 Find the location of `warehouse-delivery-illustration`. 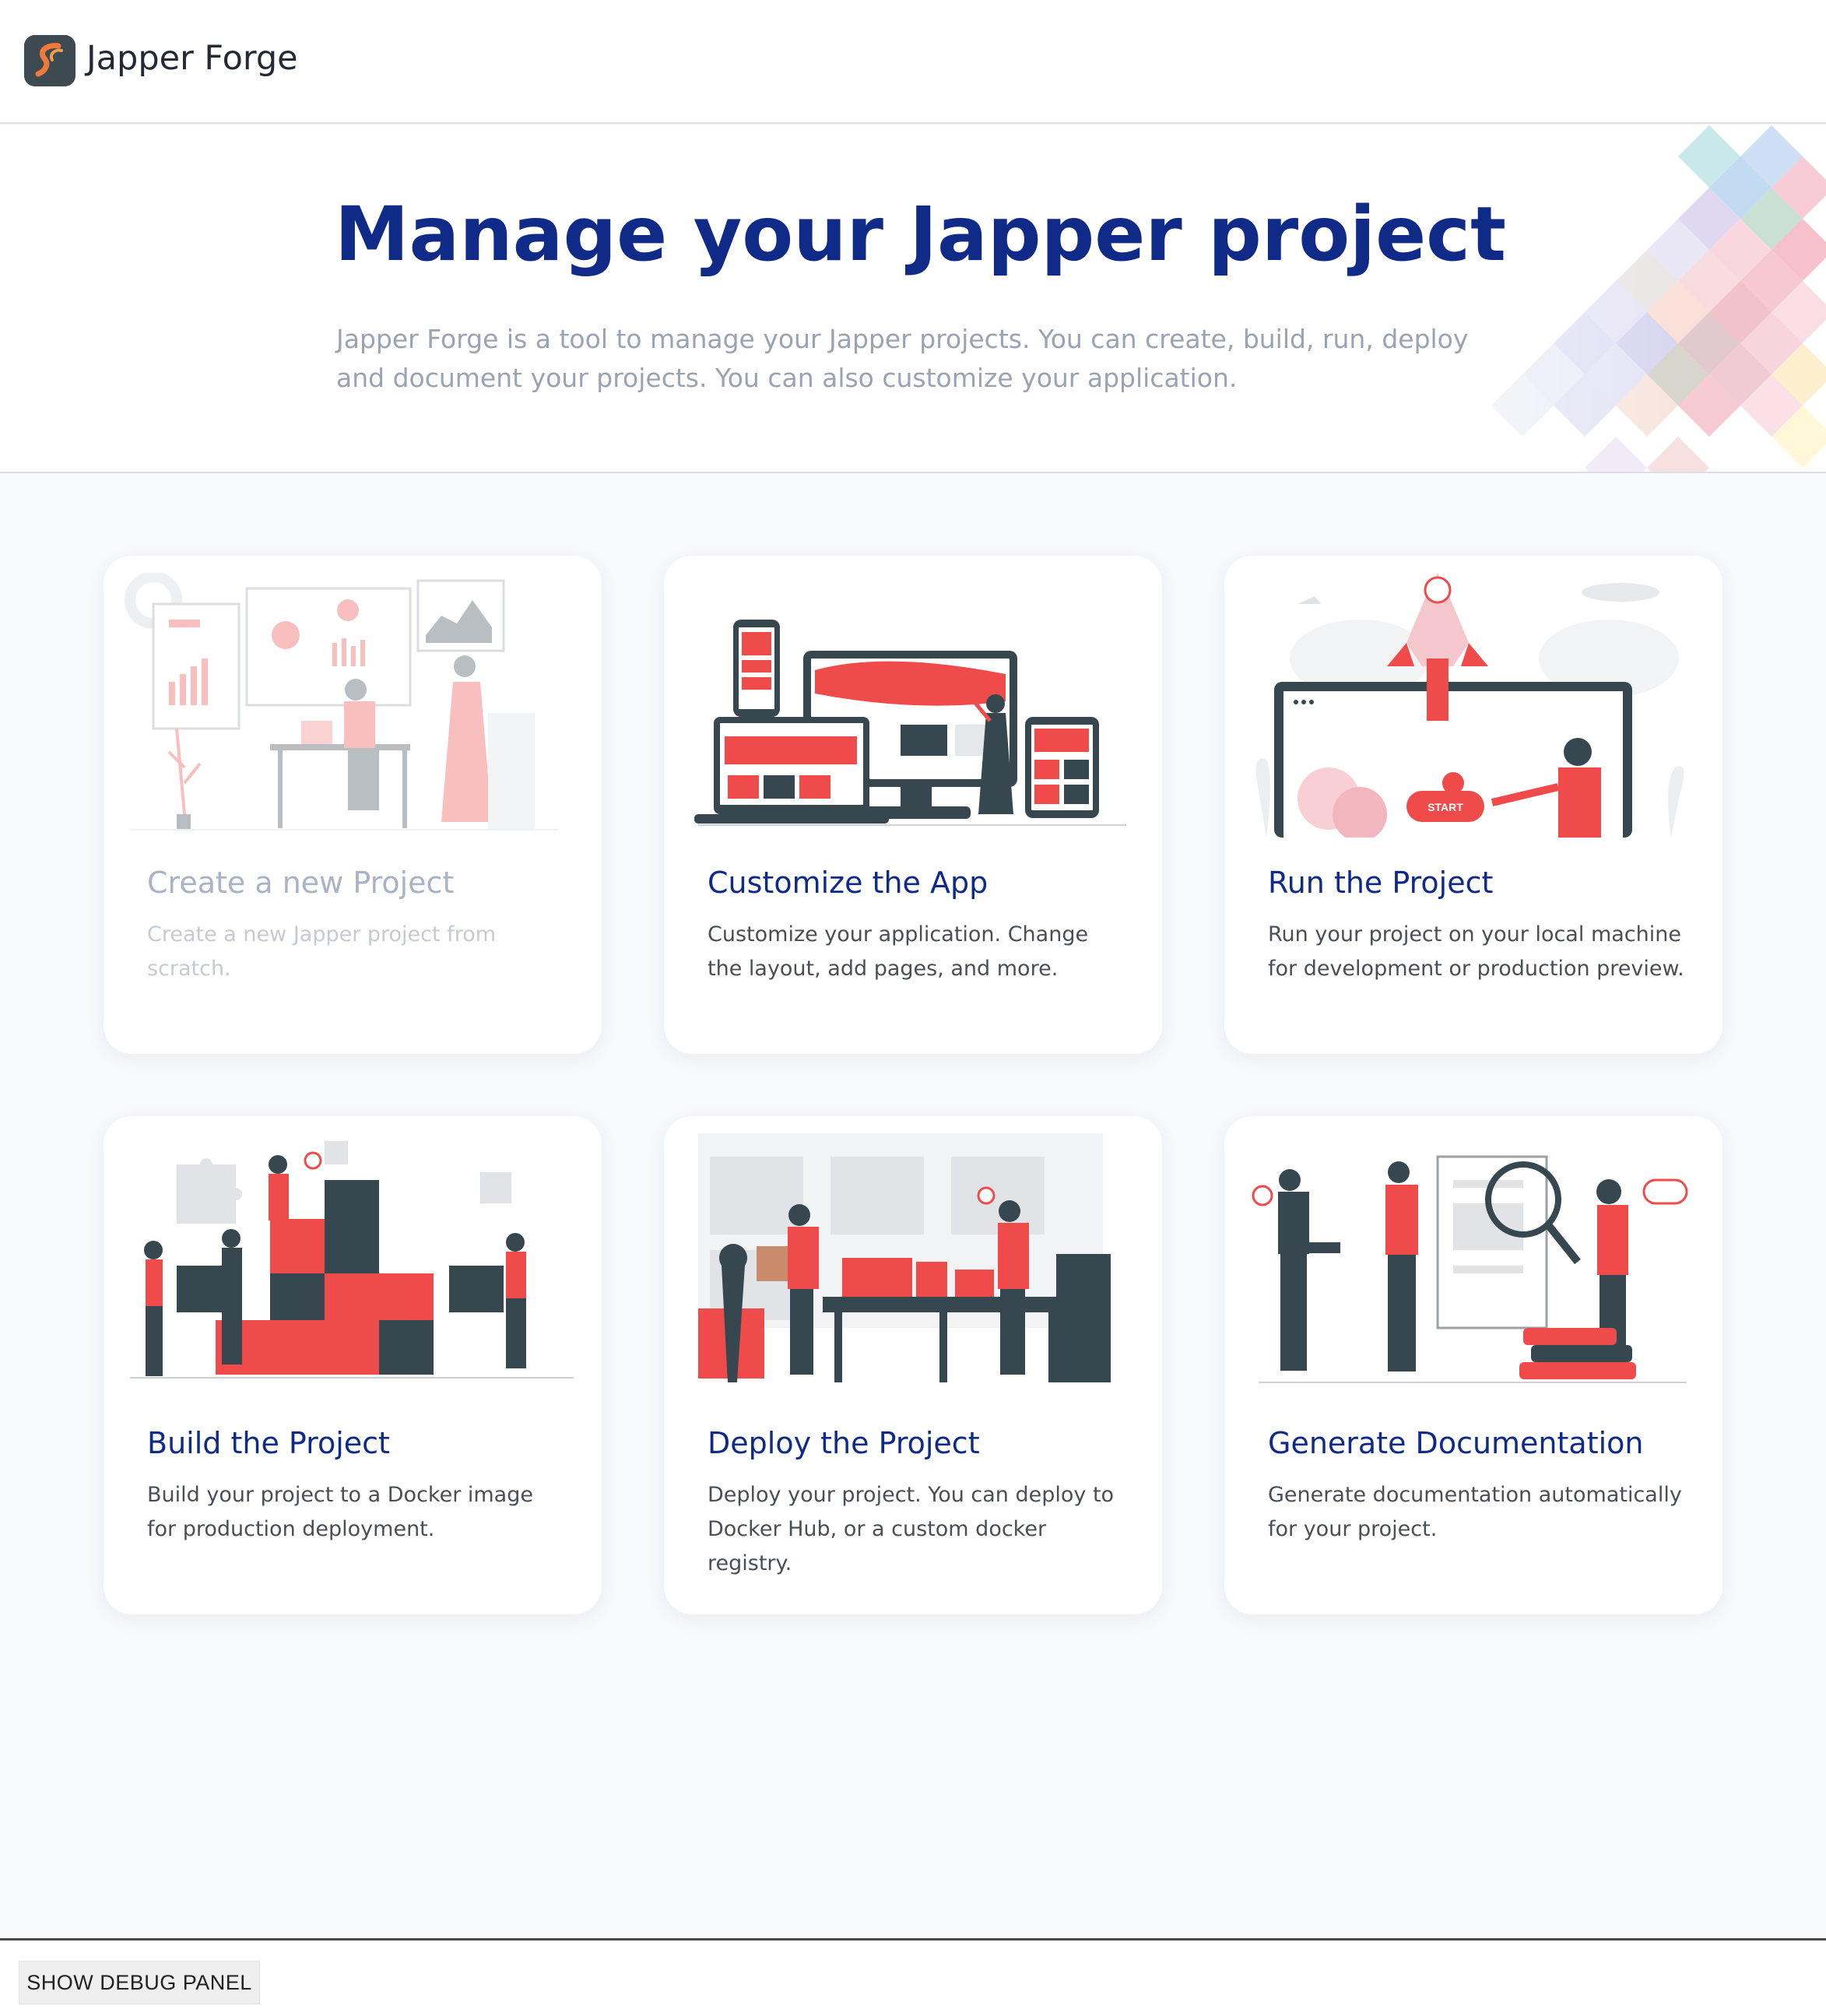

warehouse-delivery-illustration is located at coordinates (904, 1258).